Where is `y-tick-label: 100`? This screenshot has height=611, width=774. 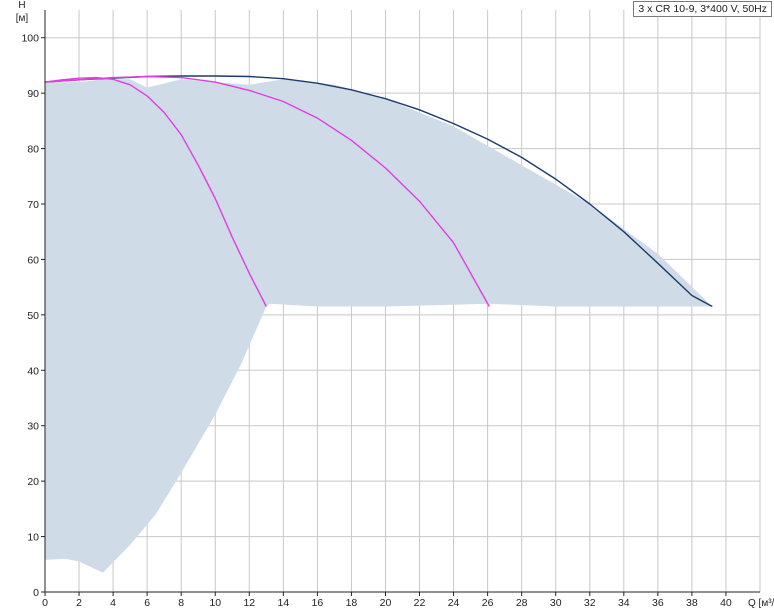 y-tick-label: 100 is located at coordinates (30, 39).